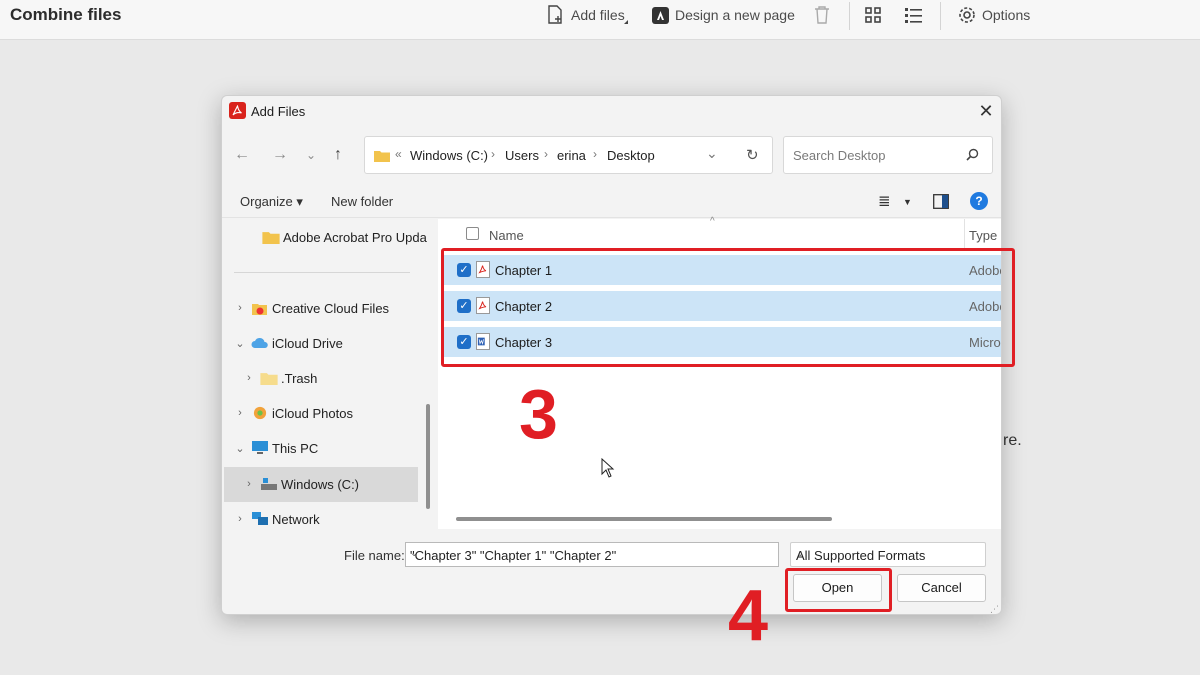  Describe the element at coordinates (538, 414) in the screenshot. I see `step-number-3: 3` at that location.